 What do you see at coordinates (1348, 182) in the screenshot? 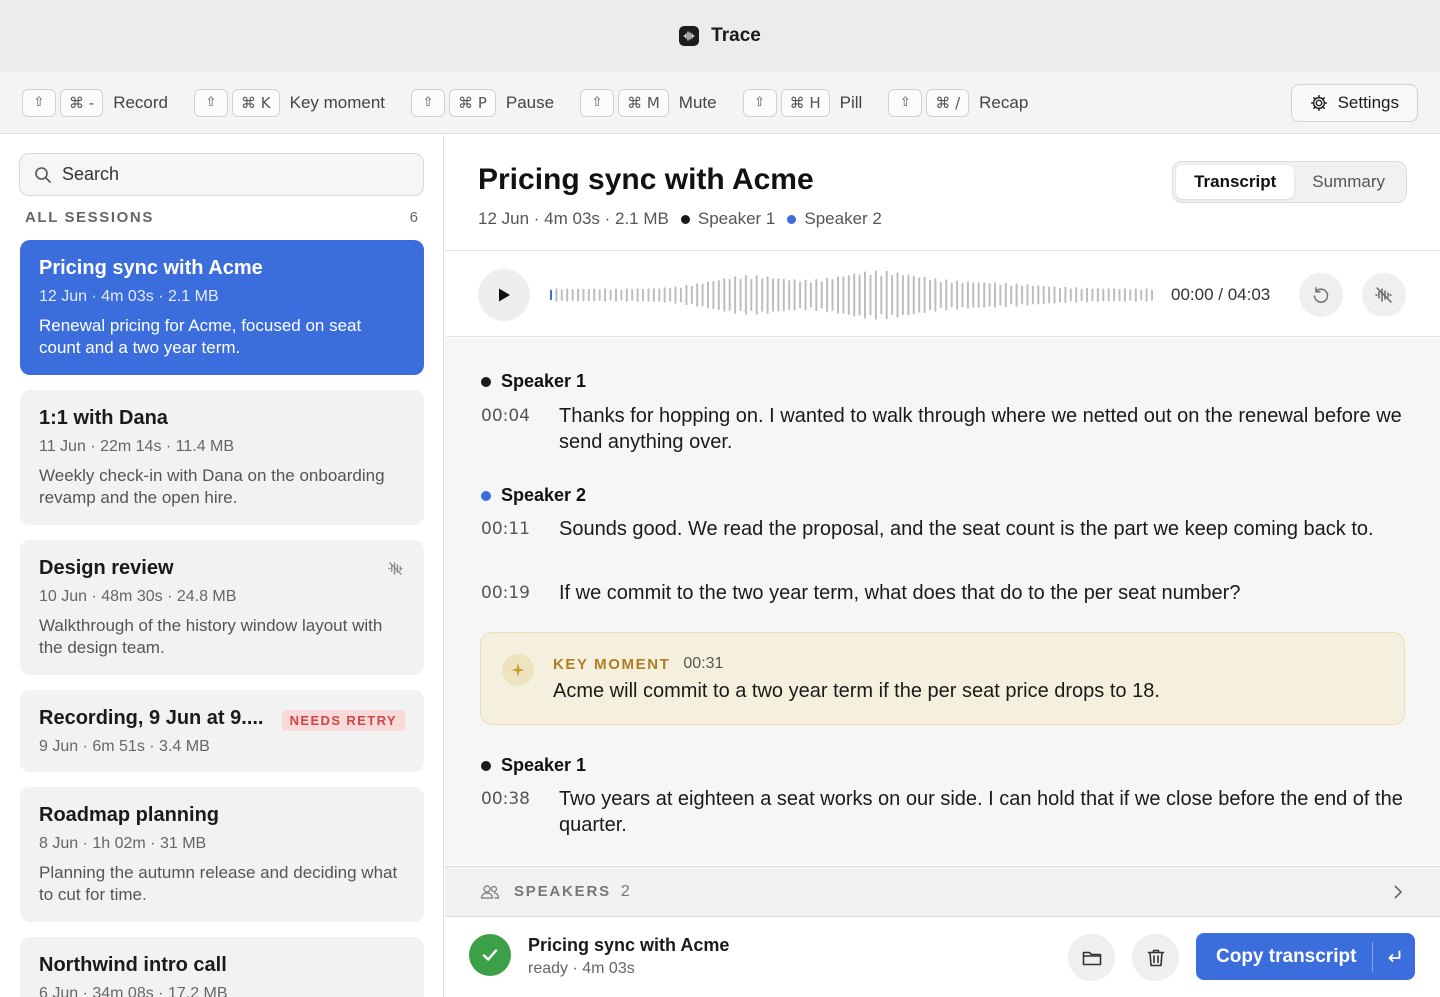
I see `tab-summary: Summary` at bounding box center [1348, 182].